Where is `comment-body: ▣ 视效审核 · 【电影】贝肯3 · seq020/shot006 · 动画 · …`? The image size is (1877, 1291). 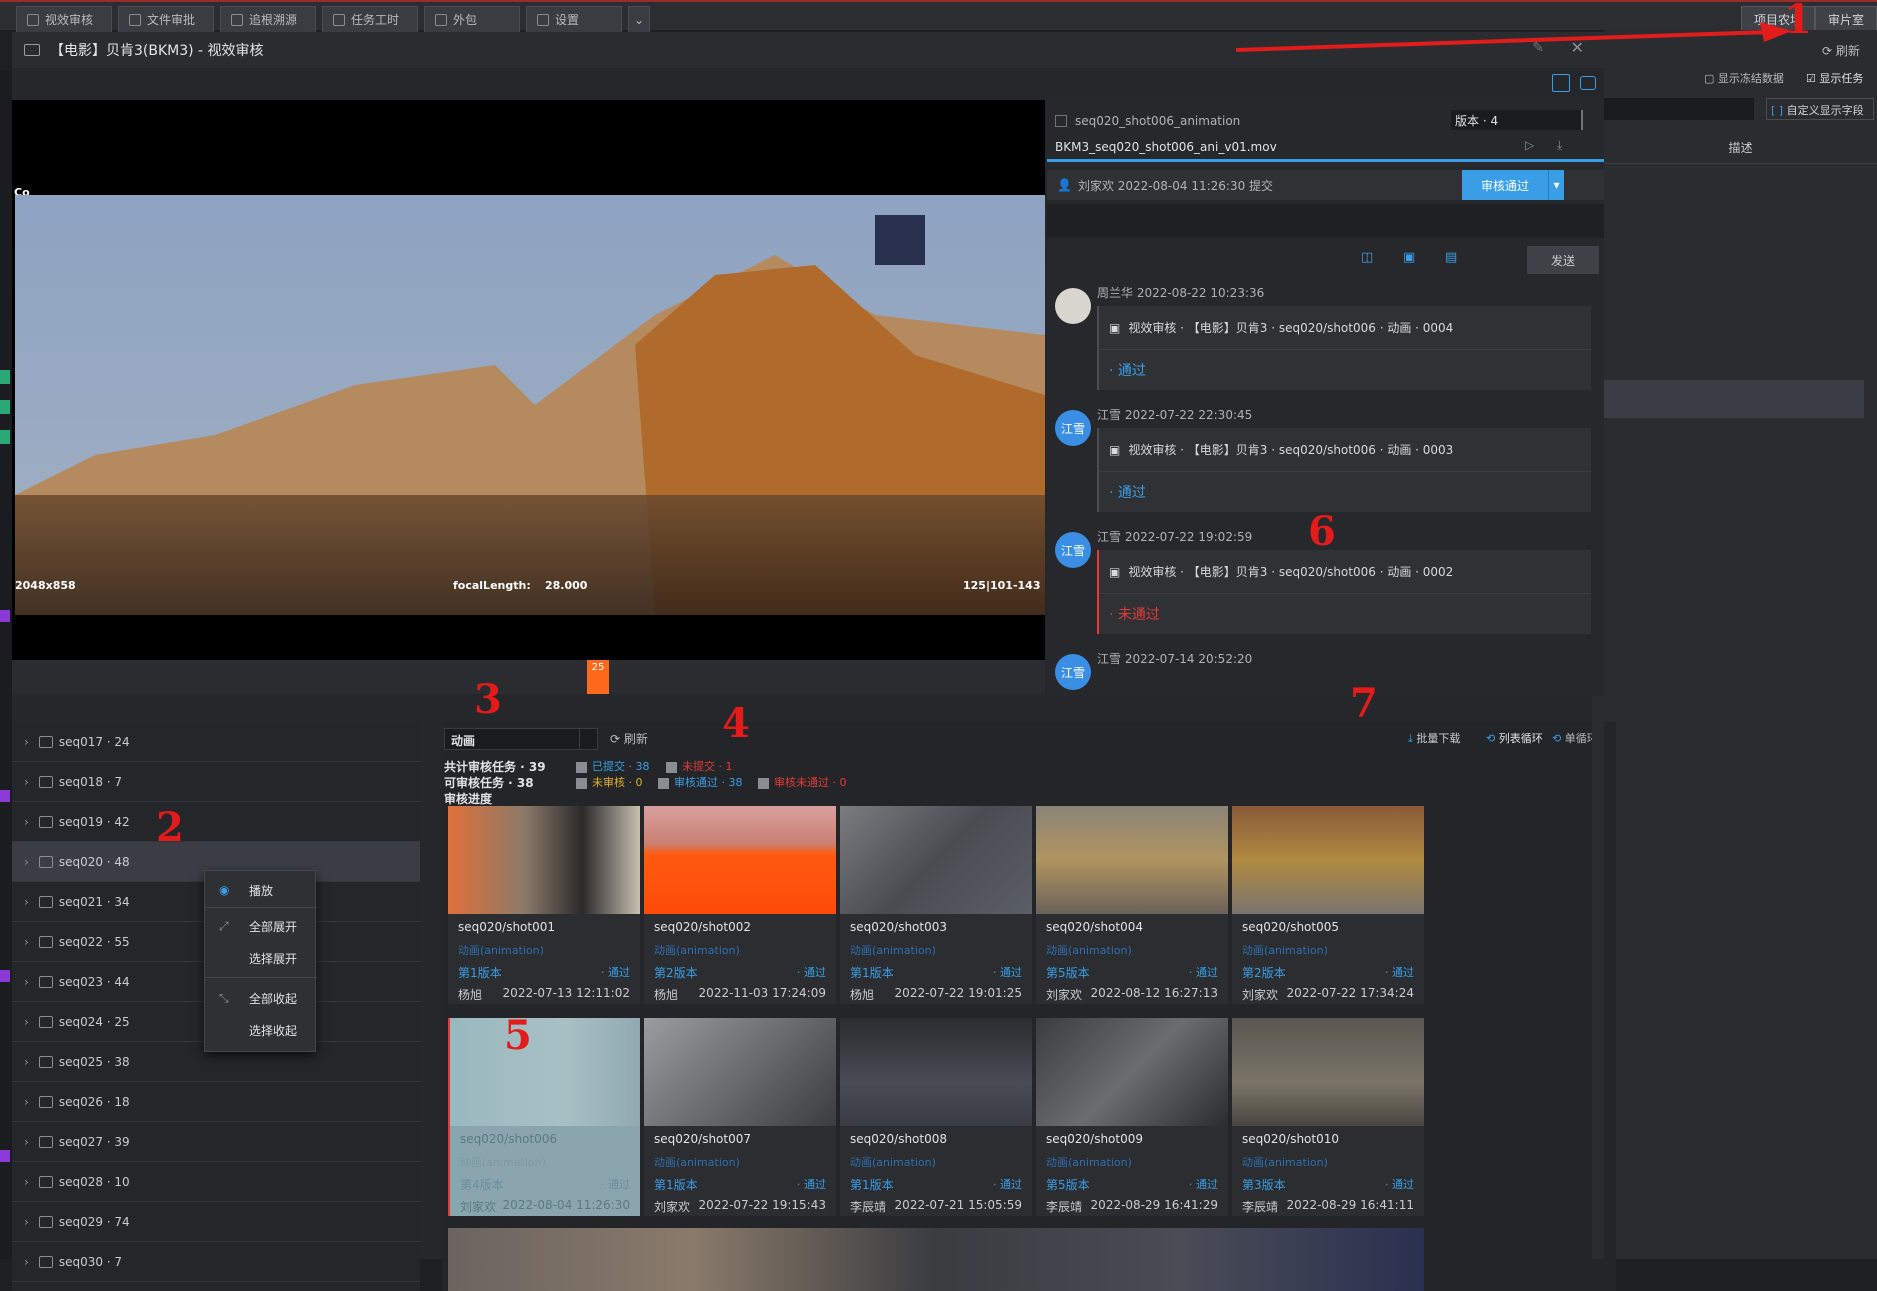
comment-body: ▣ 视效审核 · 【电影】贝肯3 · seq020/shot006 · 动画 · … is located at coordinates (1344, 348).